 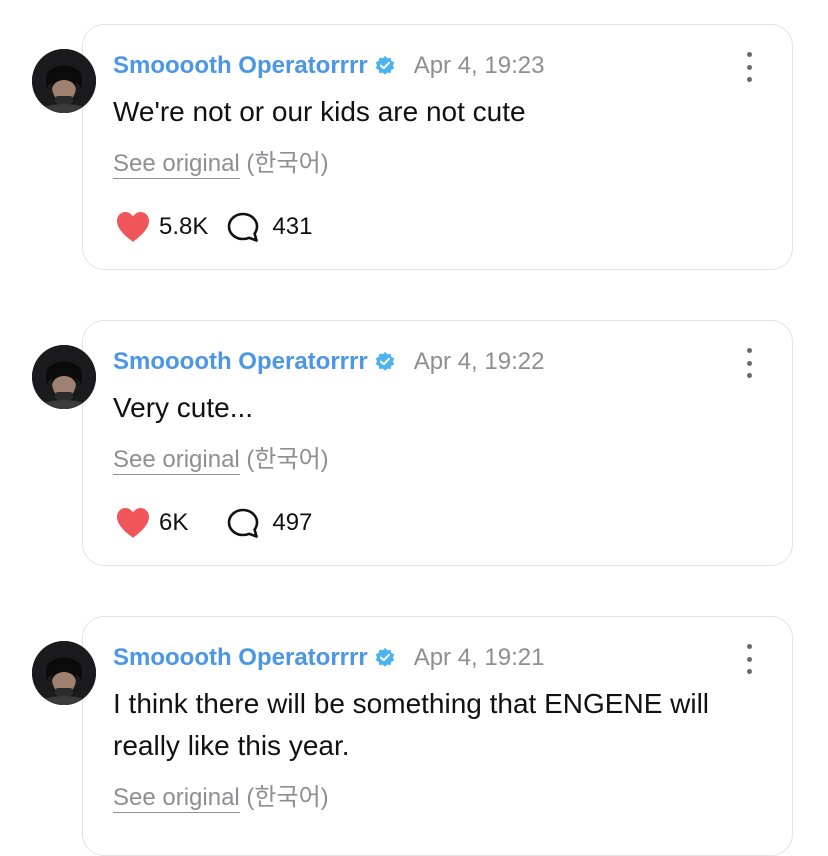 What do you see at coordinates (292, 226) in the screenshot?
I see `reply-count: 431` at bounding box center [292, 226].